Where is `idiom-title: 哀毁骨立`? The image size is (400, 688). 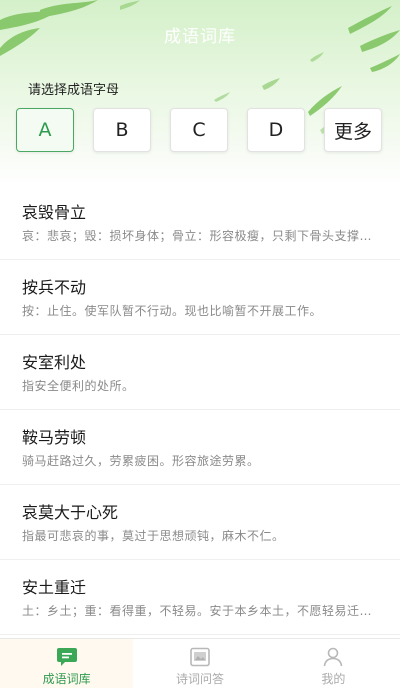
idiom-title: 哀毁骨立 is located at coordinates (54, 212).